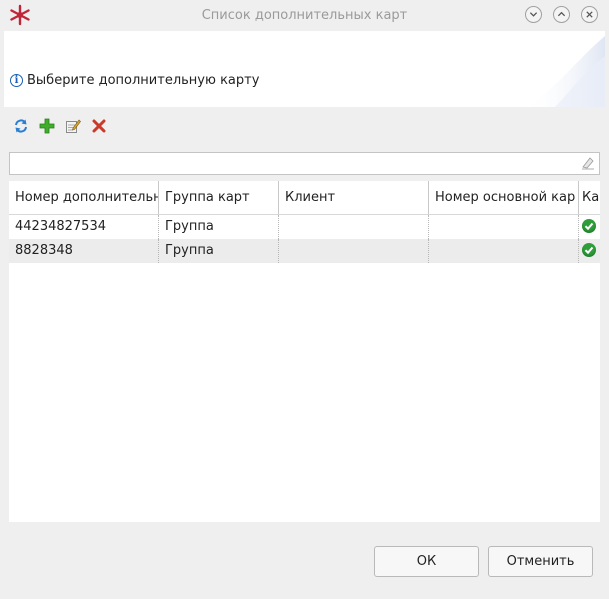 Image resolution: width=609 pixels, height=599 pixels. Describe the element at coordinates (304, 69) in the screenshot. I see `header-panel: i Выберите дополнительную карту` at that location.